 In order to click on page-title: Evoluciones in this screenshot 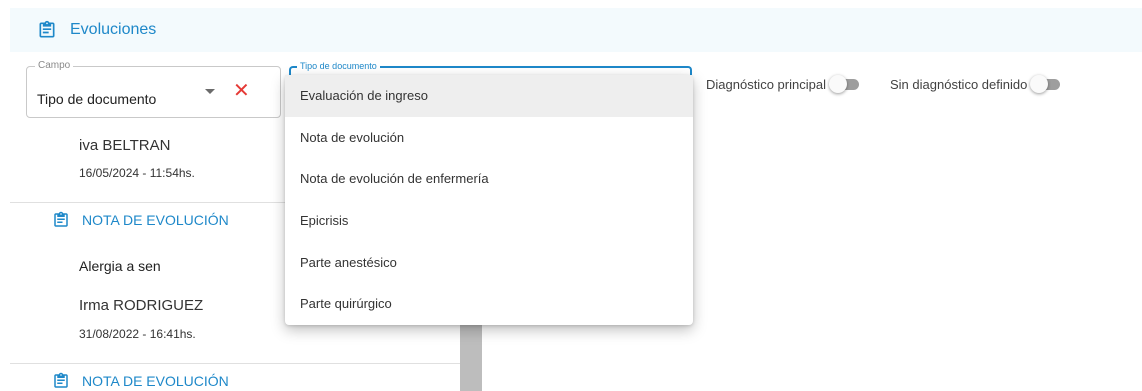, I will do `click(113, 29)`.